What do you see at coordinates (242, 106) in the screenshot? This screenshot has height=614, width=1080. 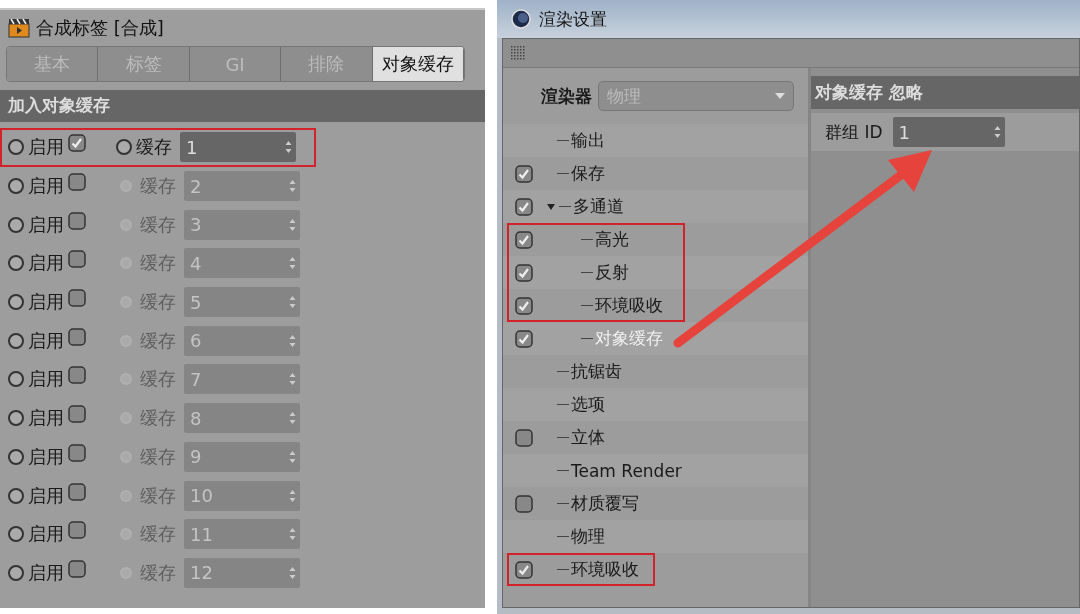 I see `section-header: 加入对象缓存` at bounding box center [242, 106].